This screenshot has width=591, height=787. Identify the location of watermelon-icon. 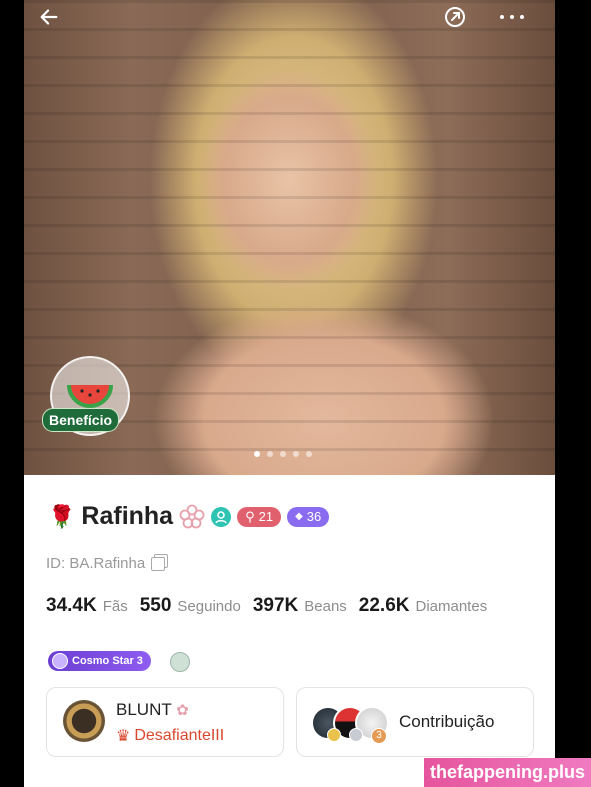
(90, 396).